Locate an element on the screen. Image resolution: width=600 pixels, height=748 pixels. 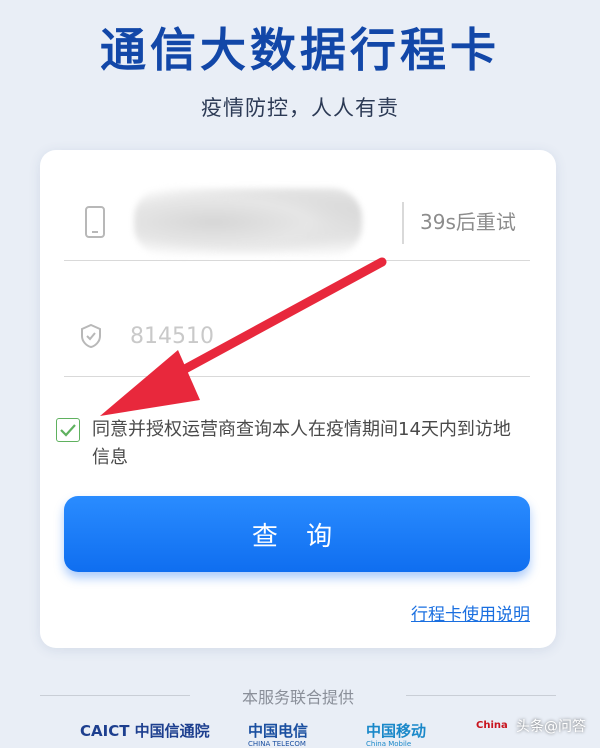
code-row is located at coordinates (297, 336).